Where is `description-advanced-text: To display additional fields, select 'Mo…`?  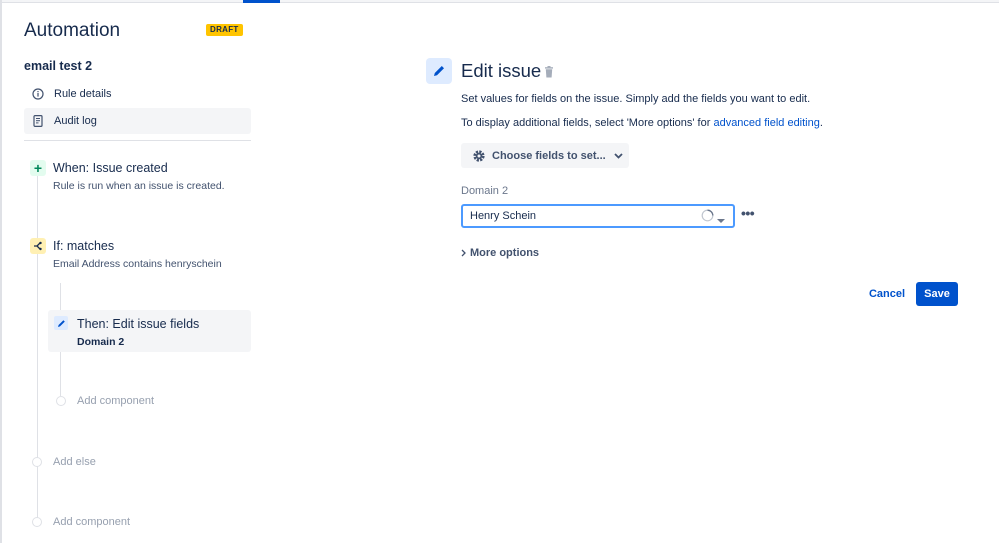
description-advanced-text: To display additional fields, select 'Mo… is located at coordinates (587, 123).